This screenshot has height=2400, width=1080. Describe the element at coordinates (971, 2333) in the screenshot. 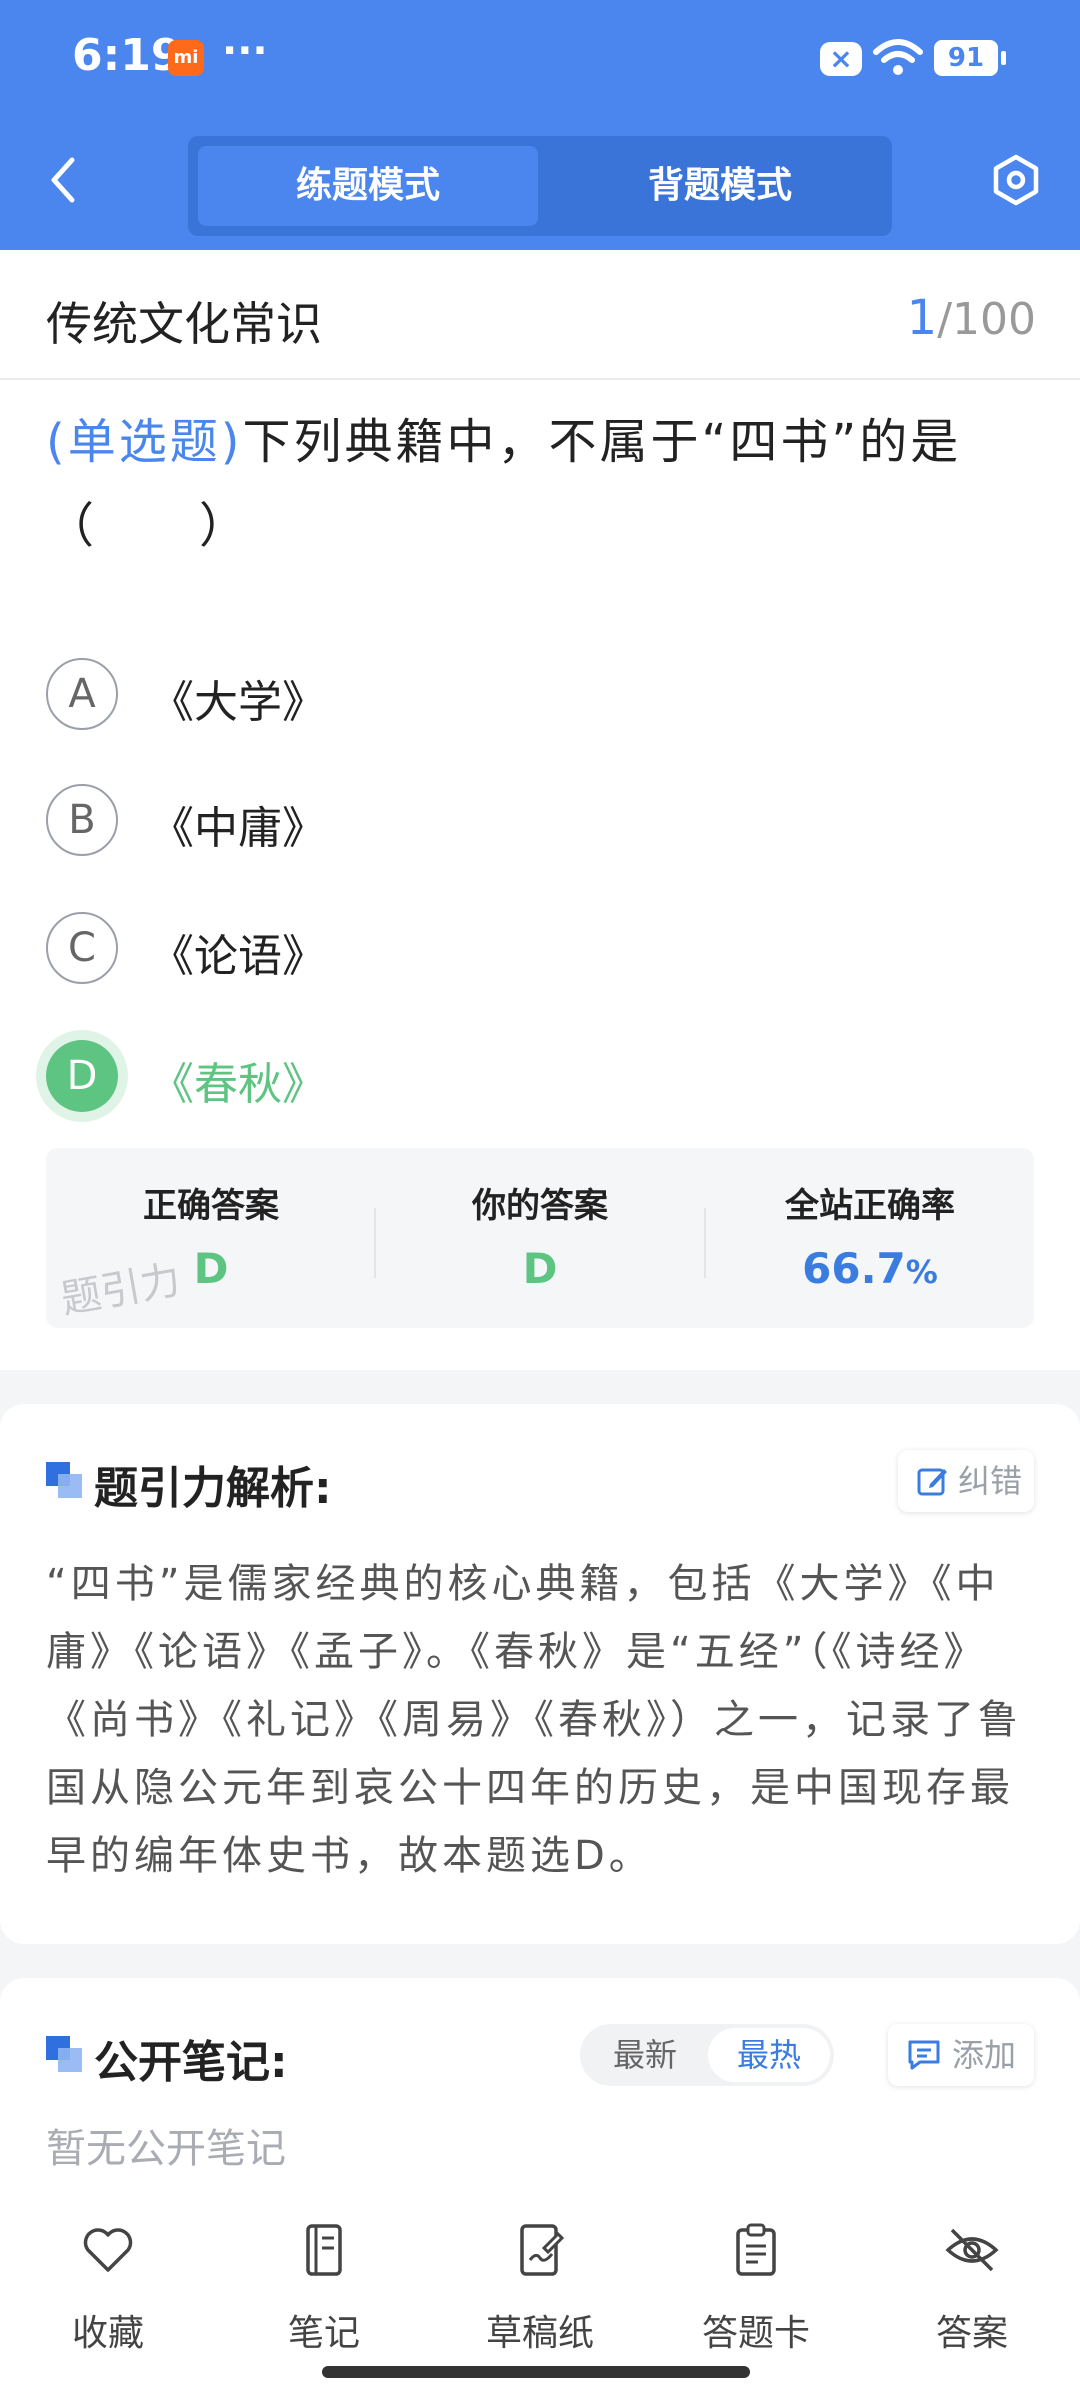

I see `show-answer-label: 答案` at that location.